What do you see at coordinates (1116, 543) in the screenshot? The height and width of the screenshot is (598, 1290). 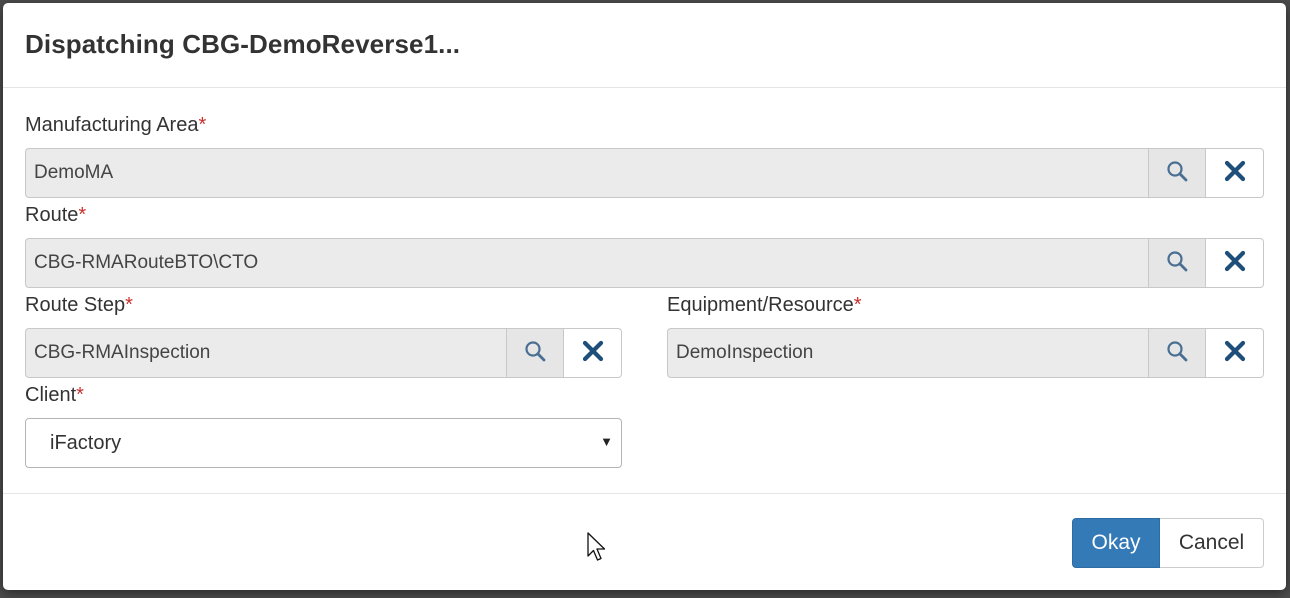 I see `okay-button: Okay` at bounding box center [1116, 543].